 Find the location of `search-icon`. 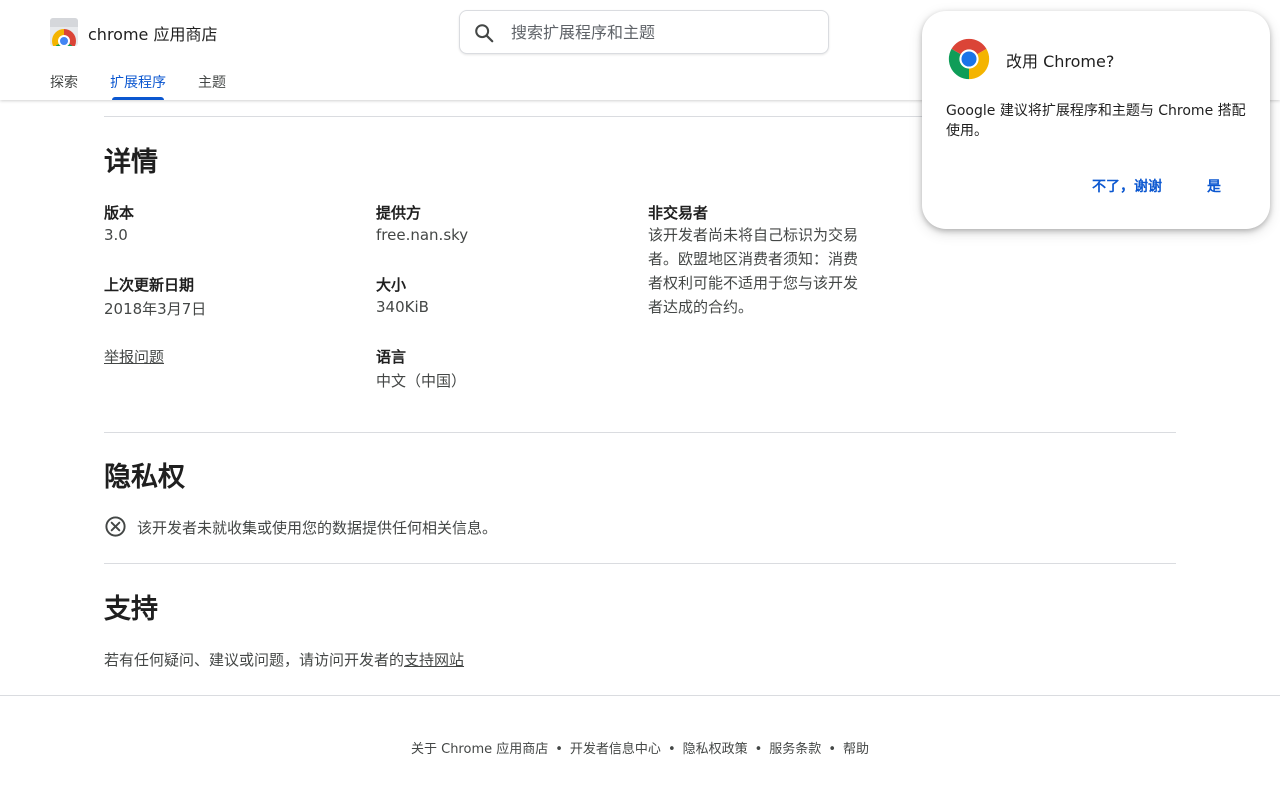

search-icon is located at coordinates (484, 33).